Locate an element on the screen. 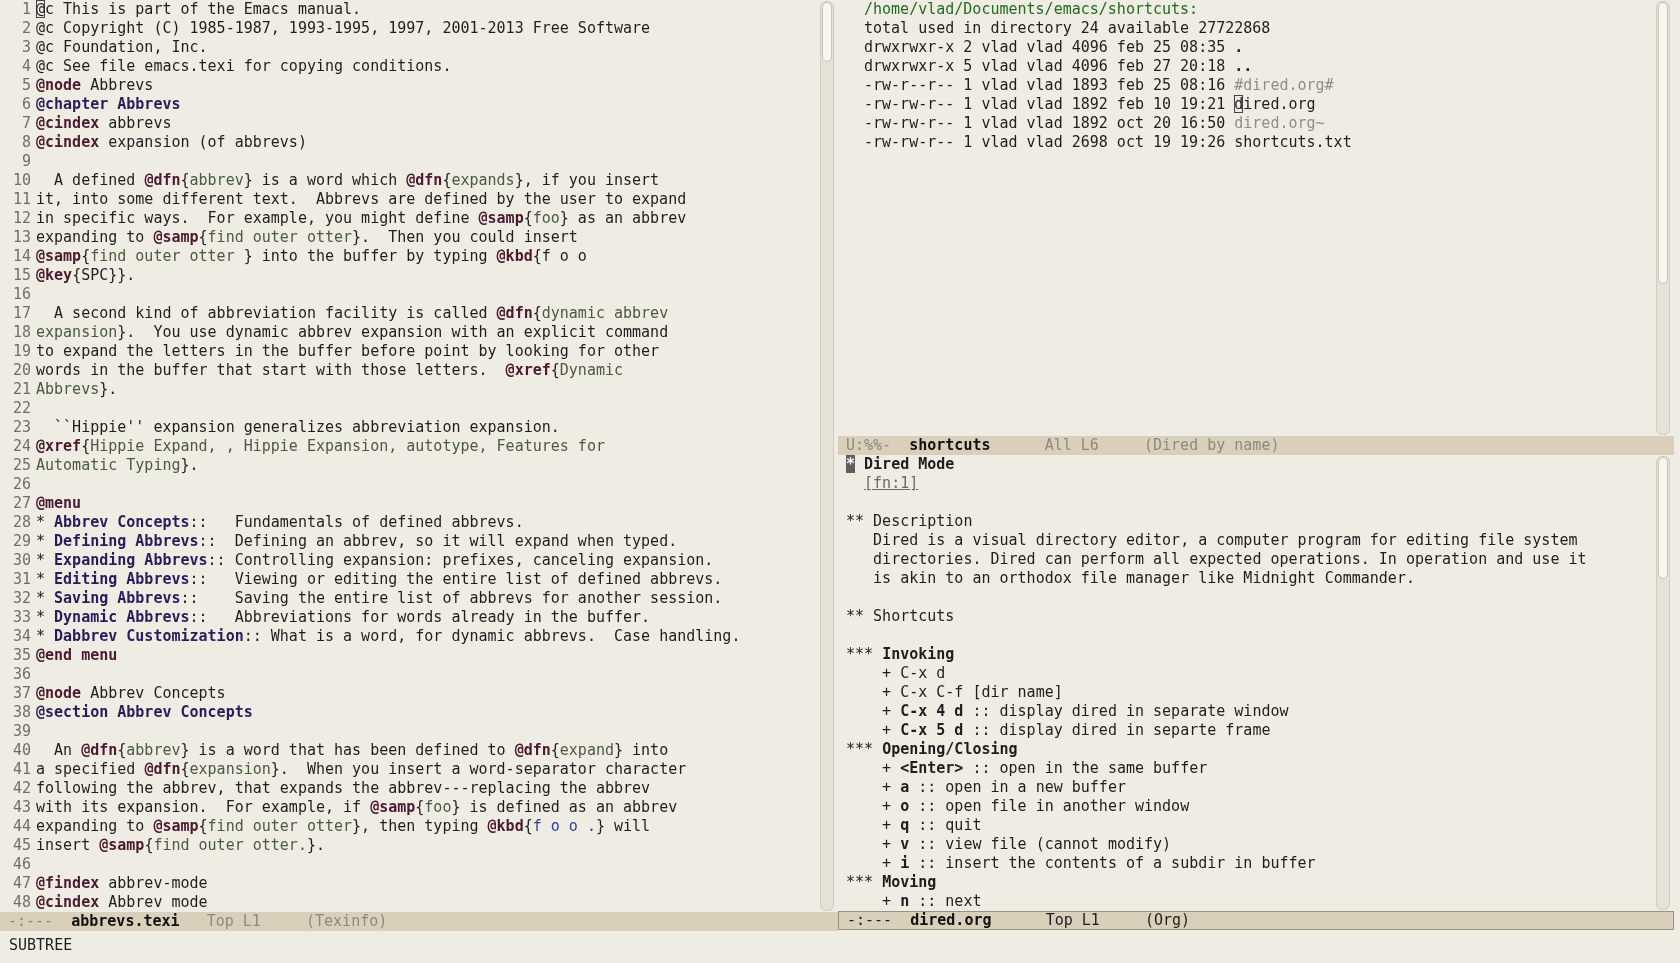  line-number: 13 is located at coordinates (21, 237).